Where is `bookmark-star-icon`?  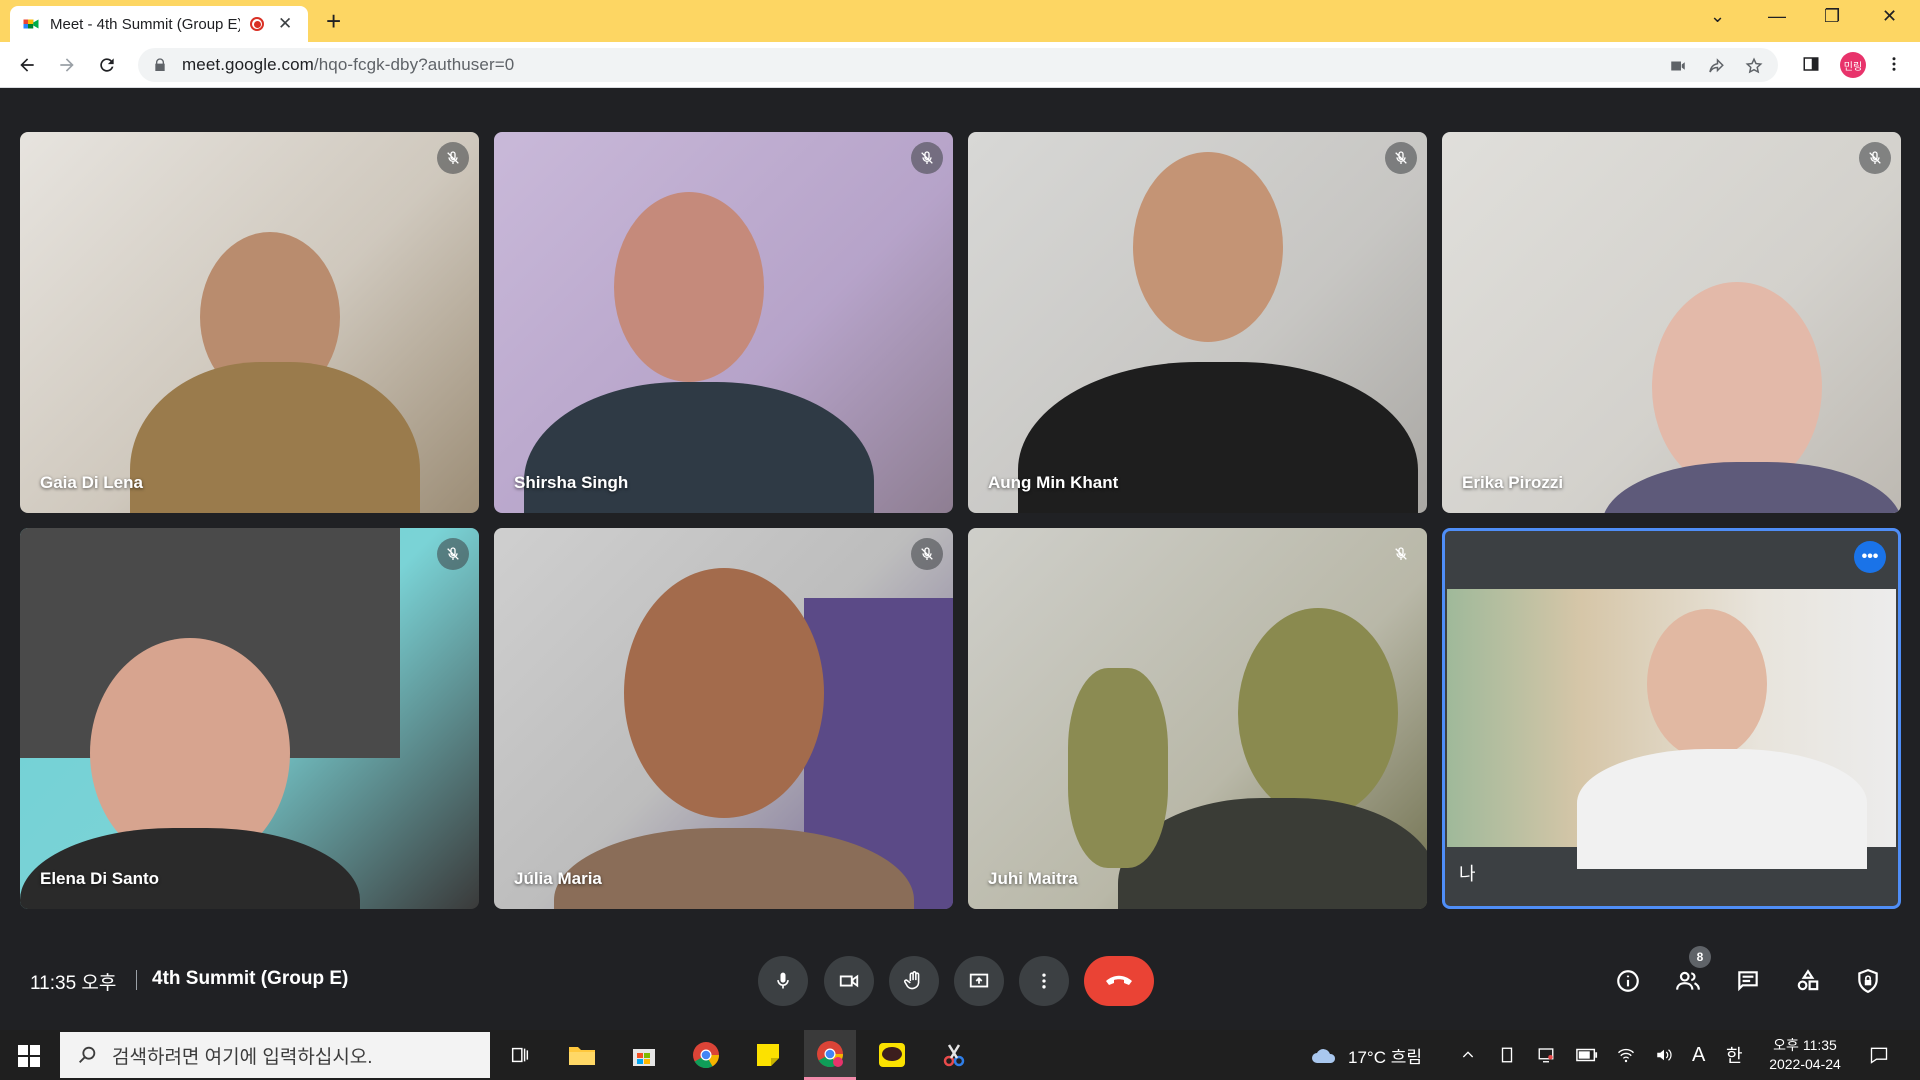 bookmark-star-icon is located at coordinates (1754, 66).